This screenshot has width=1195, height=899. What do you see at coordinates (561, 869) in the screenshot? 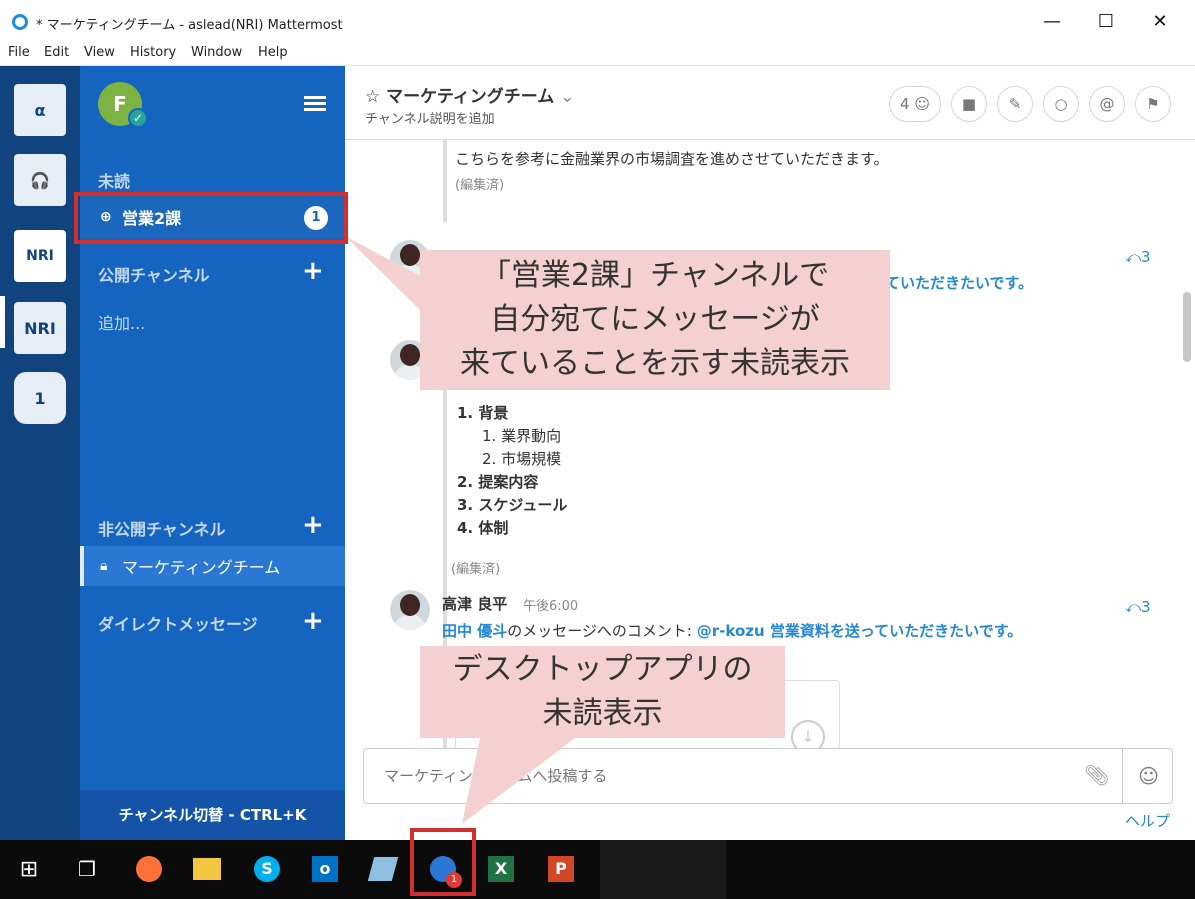
I see `powerpoint-icon: P` at bounding box center [561, 869].